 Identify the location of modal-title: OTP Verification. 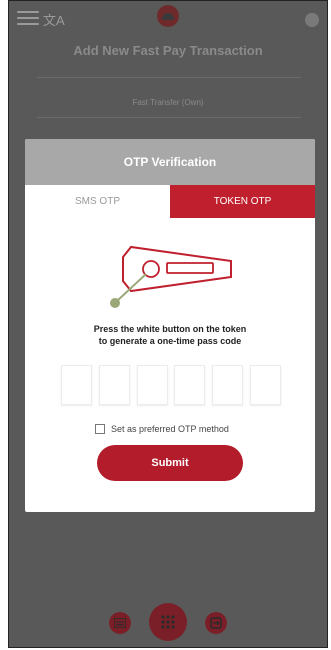
(170, 162).